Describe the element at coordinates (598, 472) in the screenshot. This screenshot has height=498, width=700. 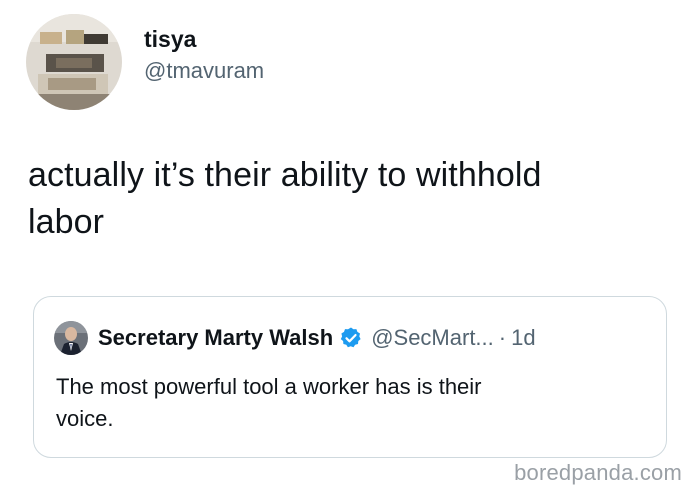
I see `watermark: boredpanda.com` at that location.